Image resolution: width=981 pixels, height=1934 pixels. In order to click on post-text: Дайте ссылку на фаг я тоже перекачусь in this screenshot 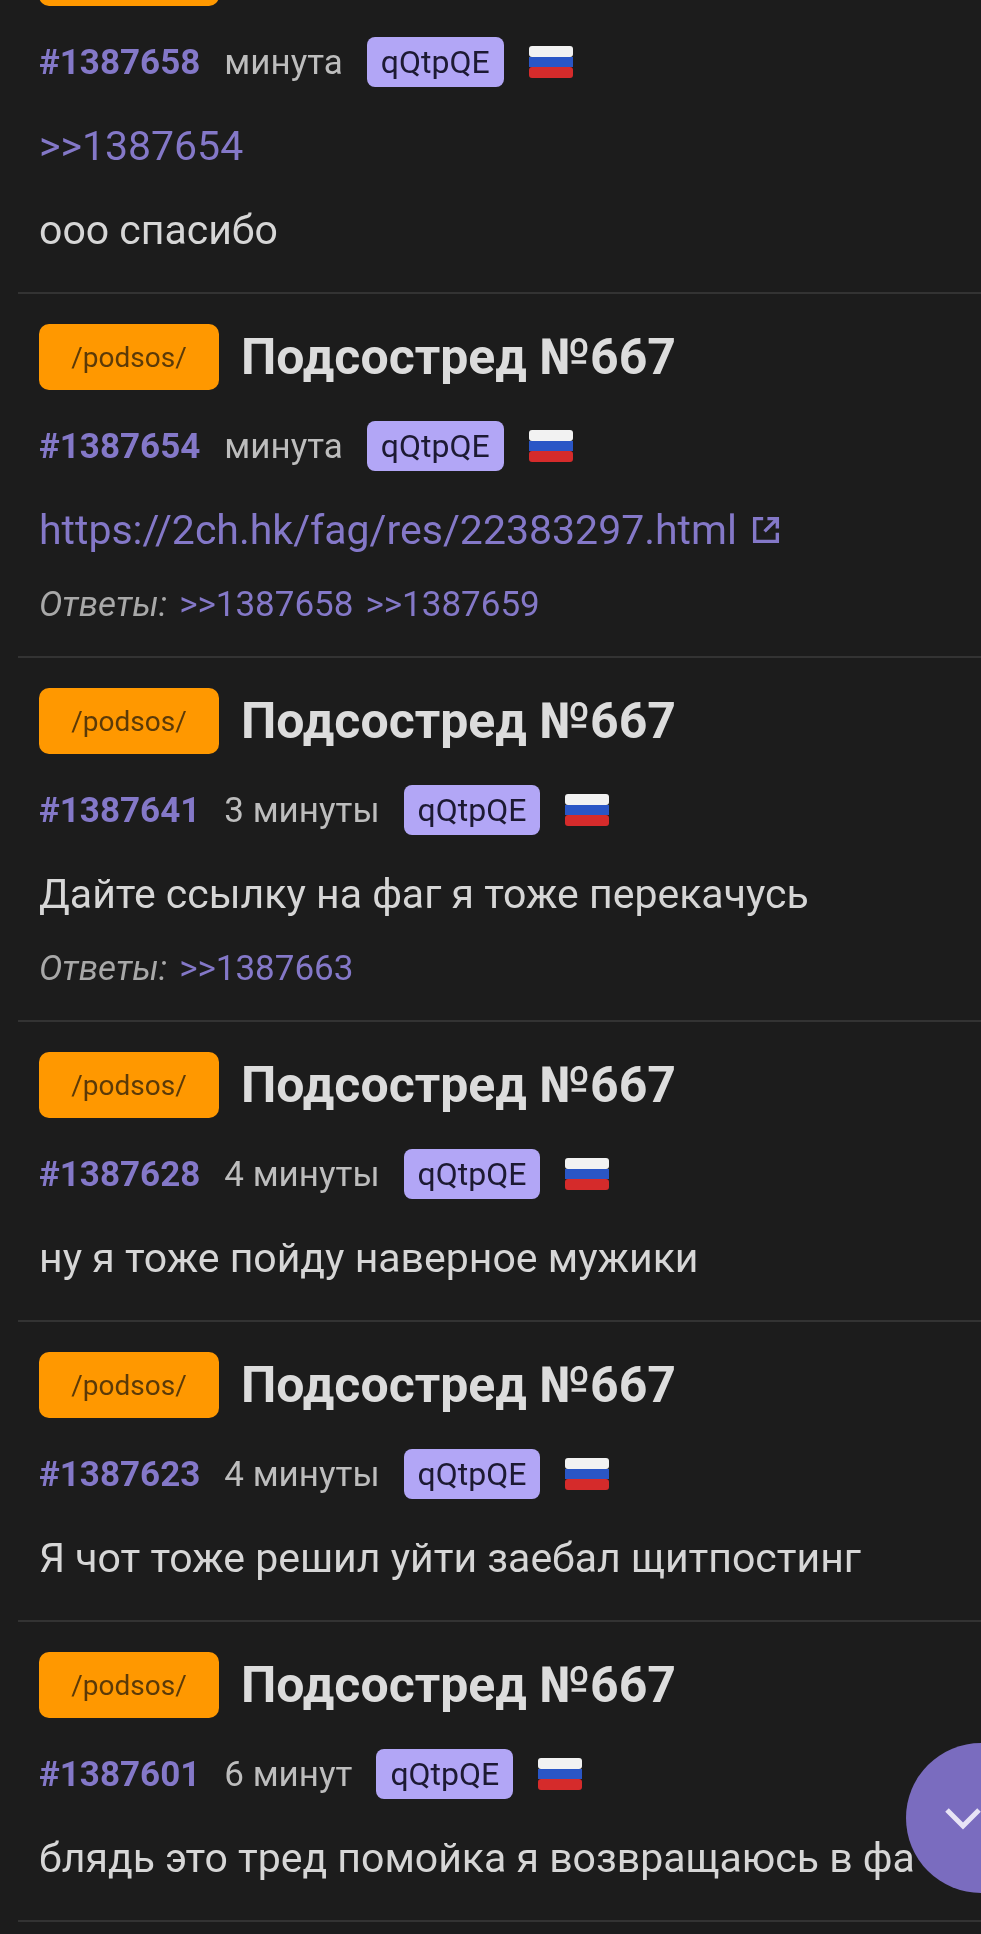, I will do `click(424, 894)`.